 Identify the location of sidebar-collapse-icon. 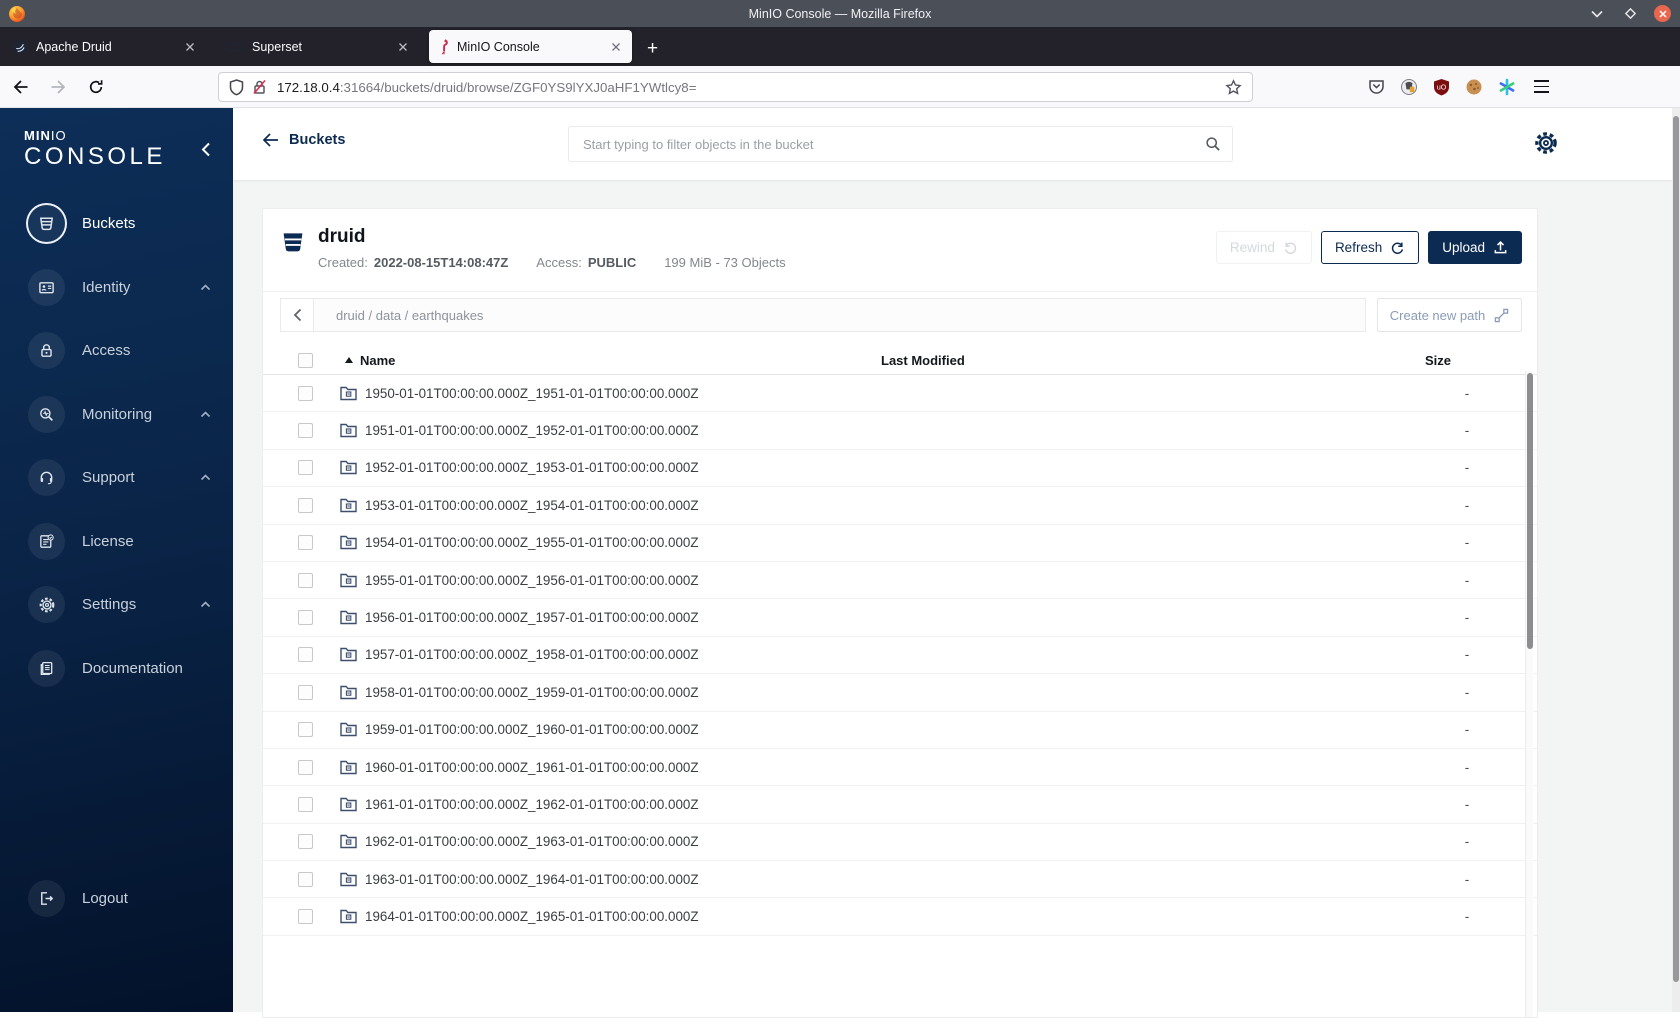
(206, 149).